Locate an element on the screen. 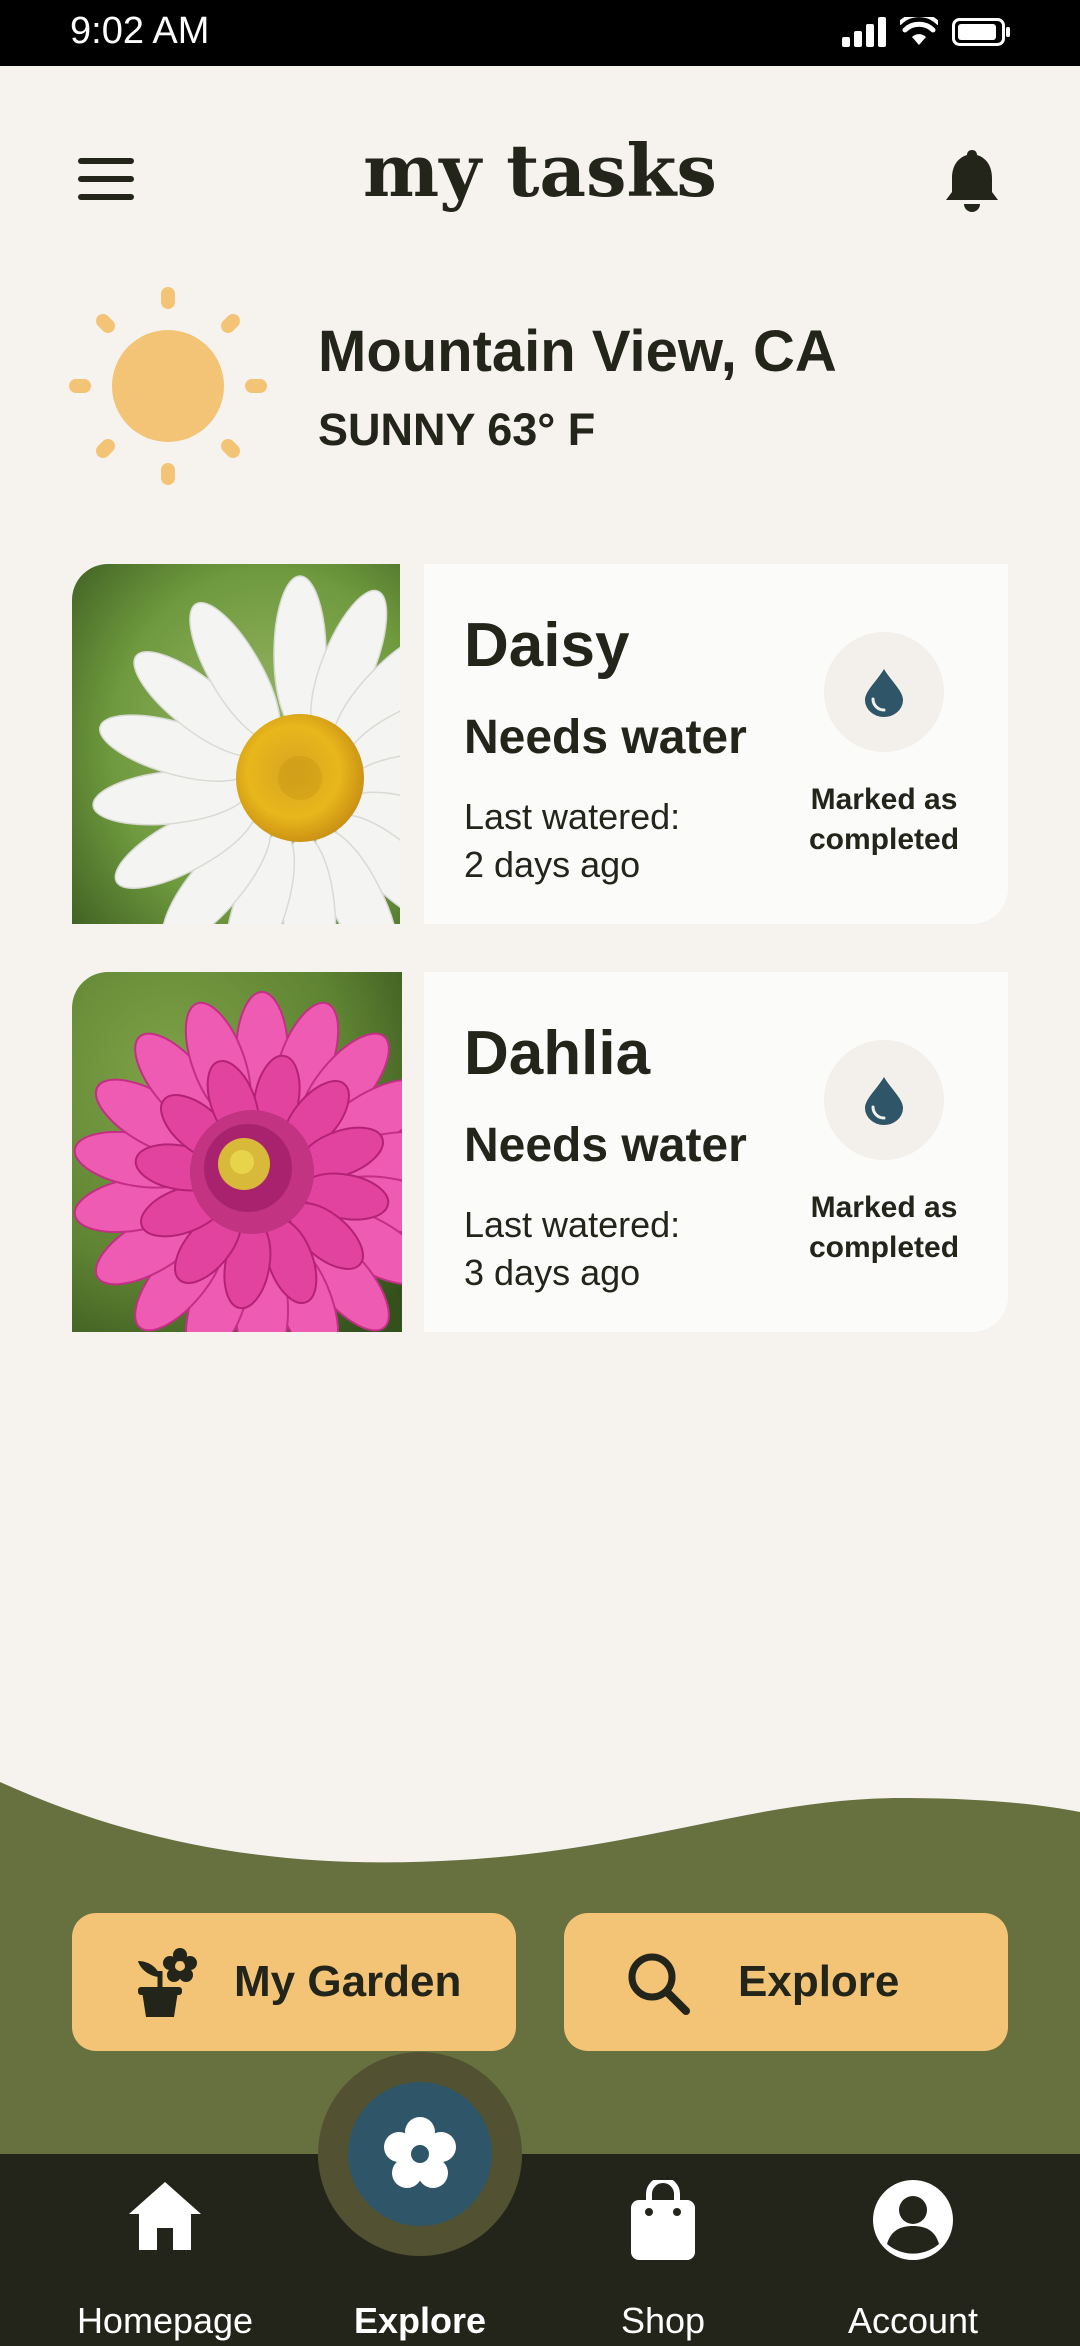 The height and width of the screenshot is (2346, 1080). dahlia-photo is located at coordinates (237, 1152).